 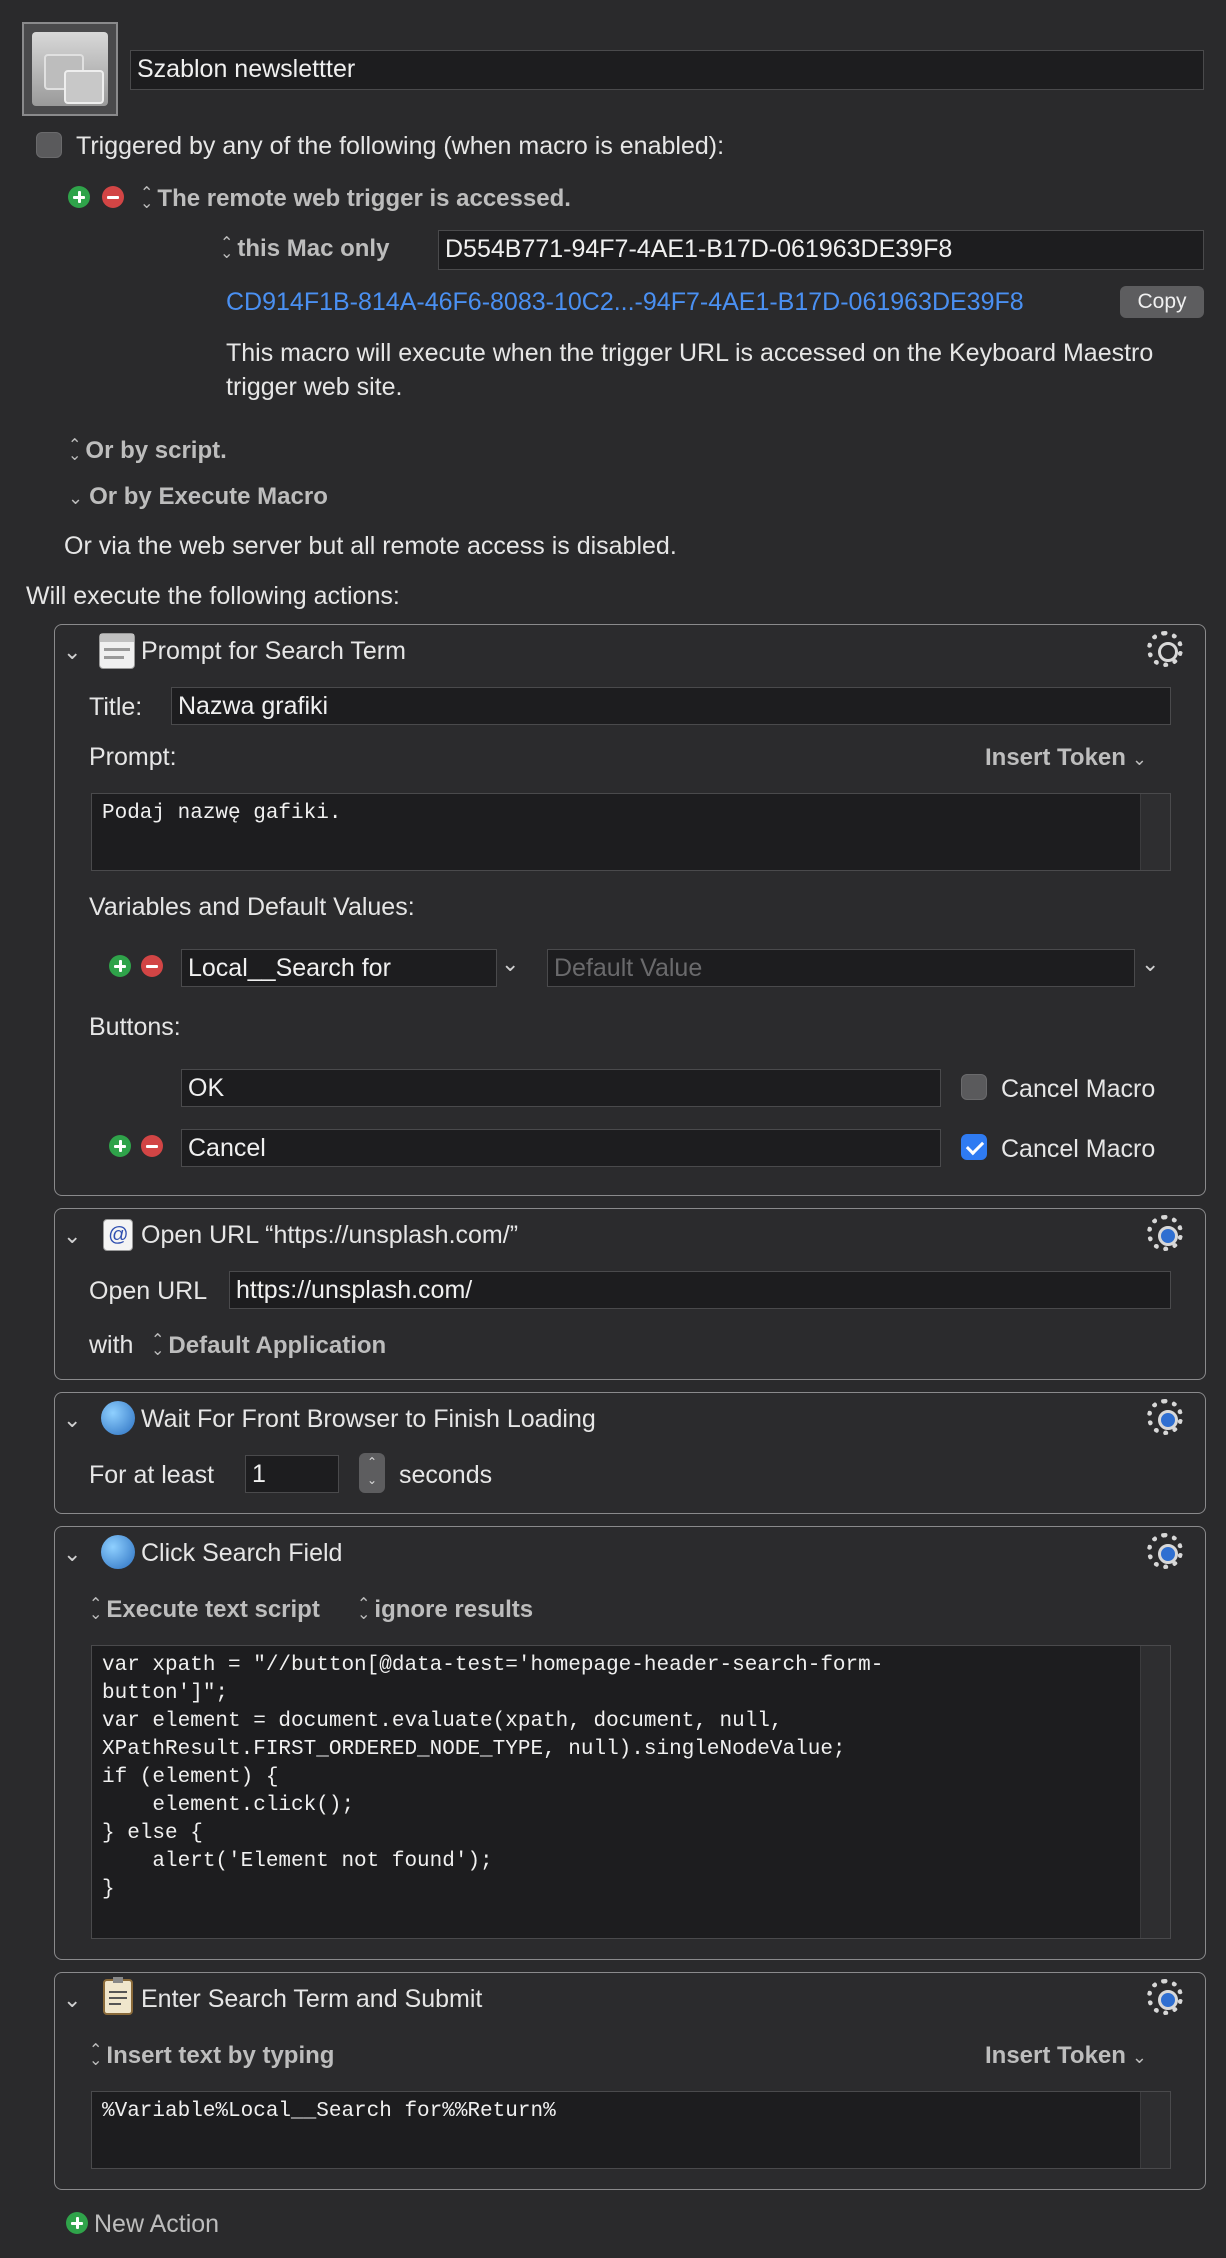 What do you see at coordinates (1078, 1149) in the screenshot?
I see `button2-cancel-label: Cancel Macro` at bounding box center [1078, 1149].